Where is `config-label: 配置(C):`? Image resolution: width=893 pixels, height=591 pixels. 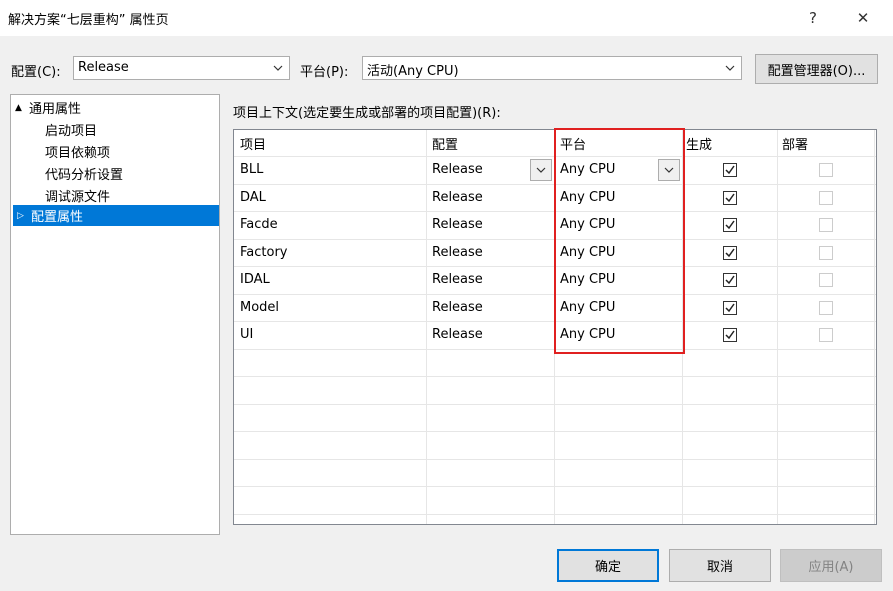 config-label: 配置(C): is located at coordinates (36, 72).